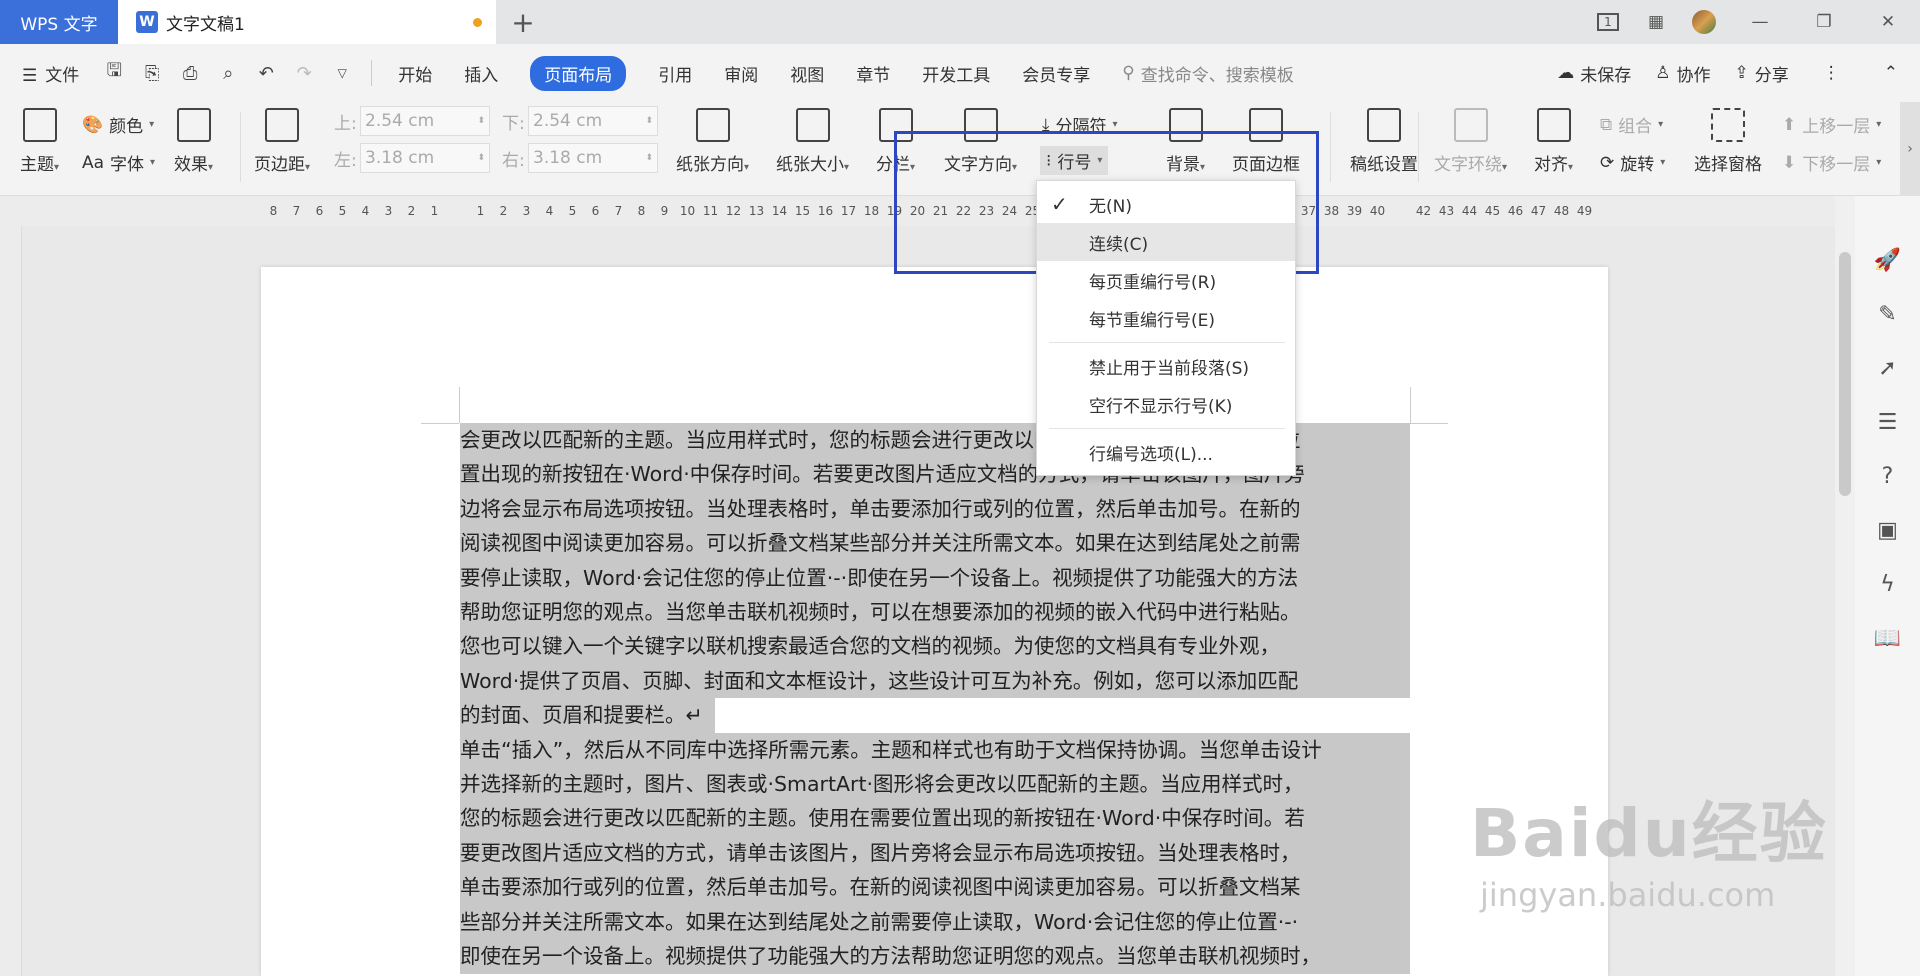 The image size is (1920, 976). I want to click on help-icon: ?, so click(1888, 476).